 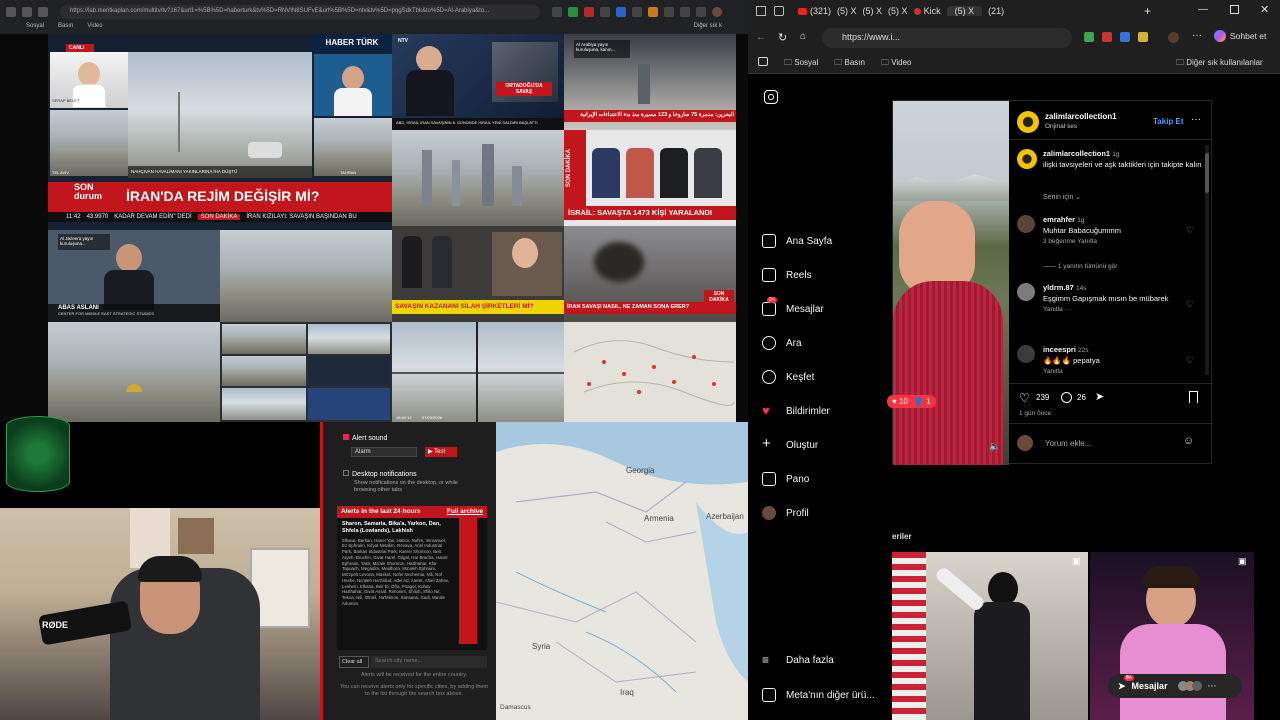 What do you see at coordinates (650, 372) in the screenshot?
I see `alert-map-mini` at bounding box center [650, 372].